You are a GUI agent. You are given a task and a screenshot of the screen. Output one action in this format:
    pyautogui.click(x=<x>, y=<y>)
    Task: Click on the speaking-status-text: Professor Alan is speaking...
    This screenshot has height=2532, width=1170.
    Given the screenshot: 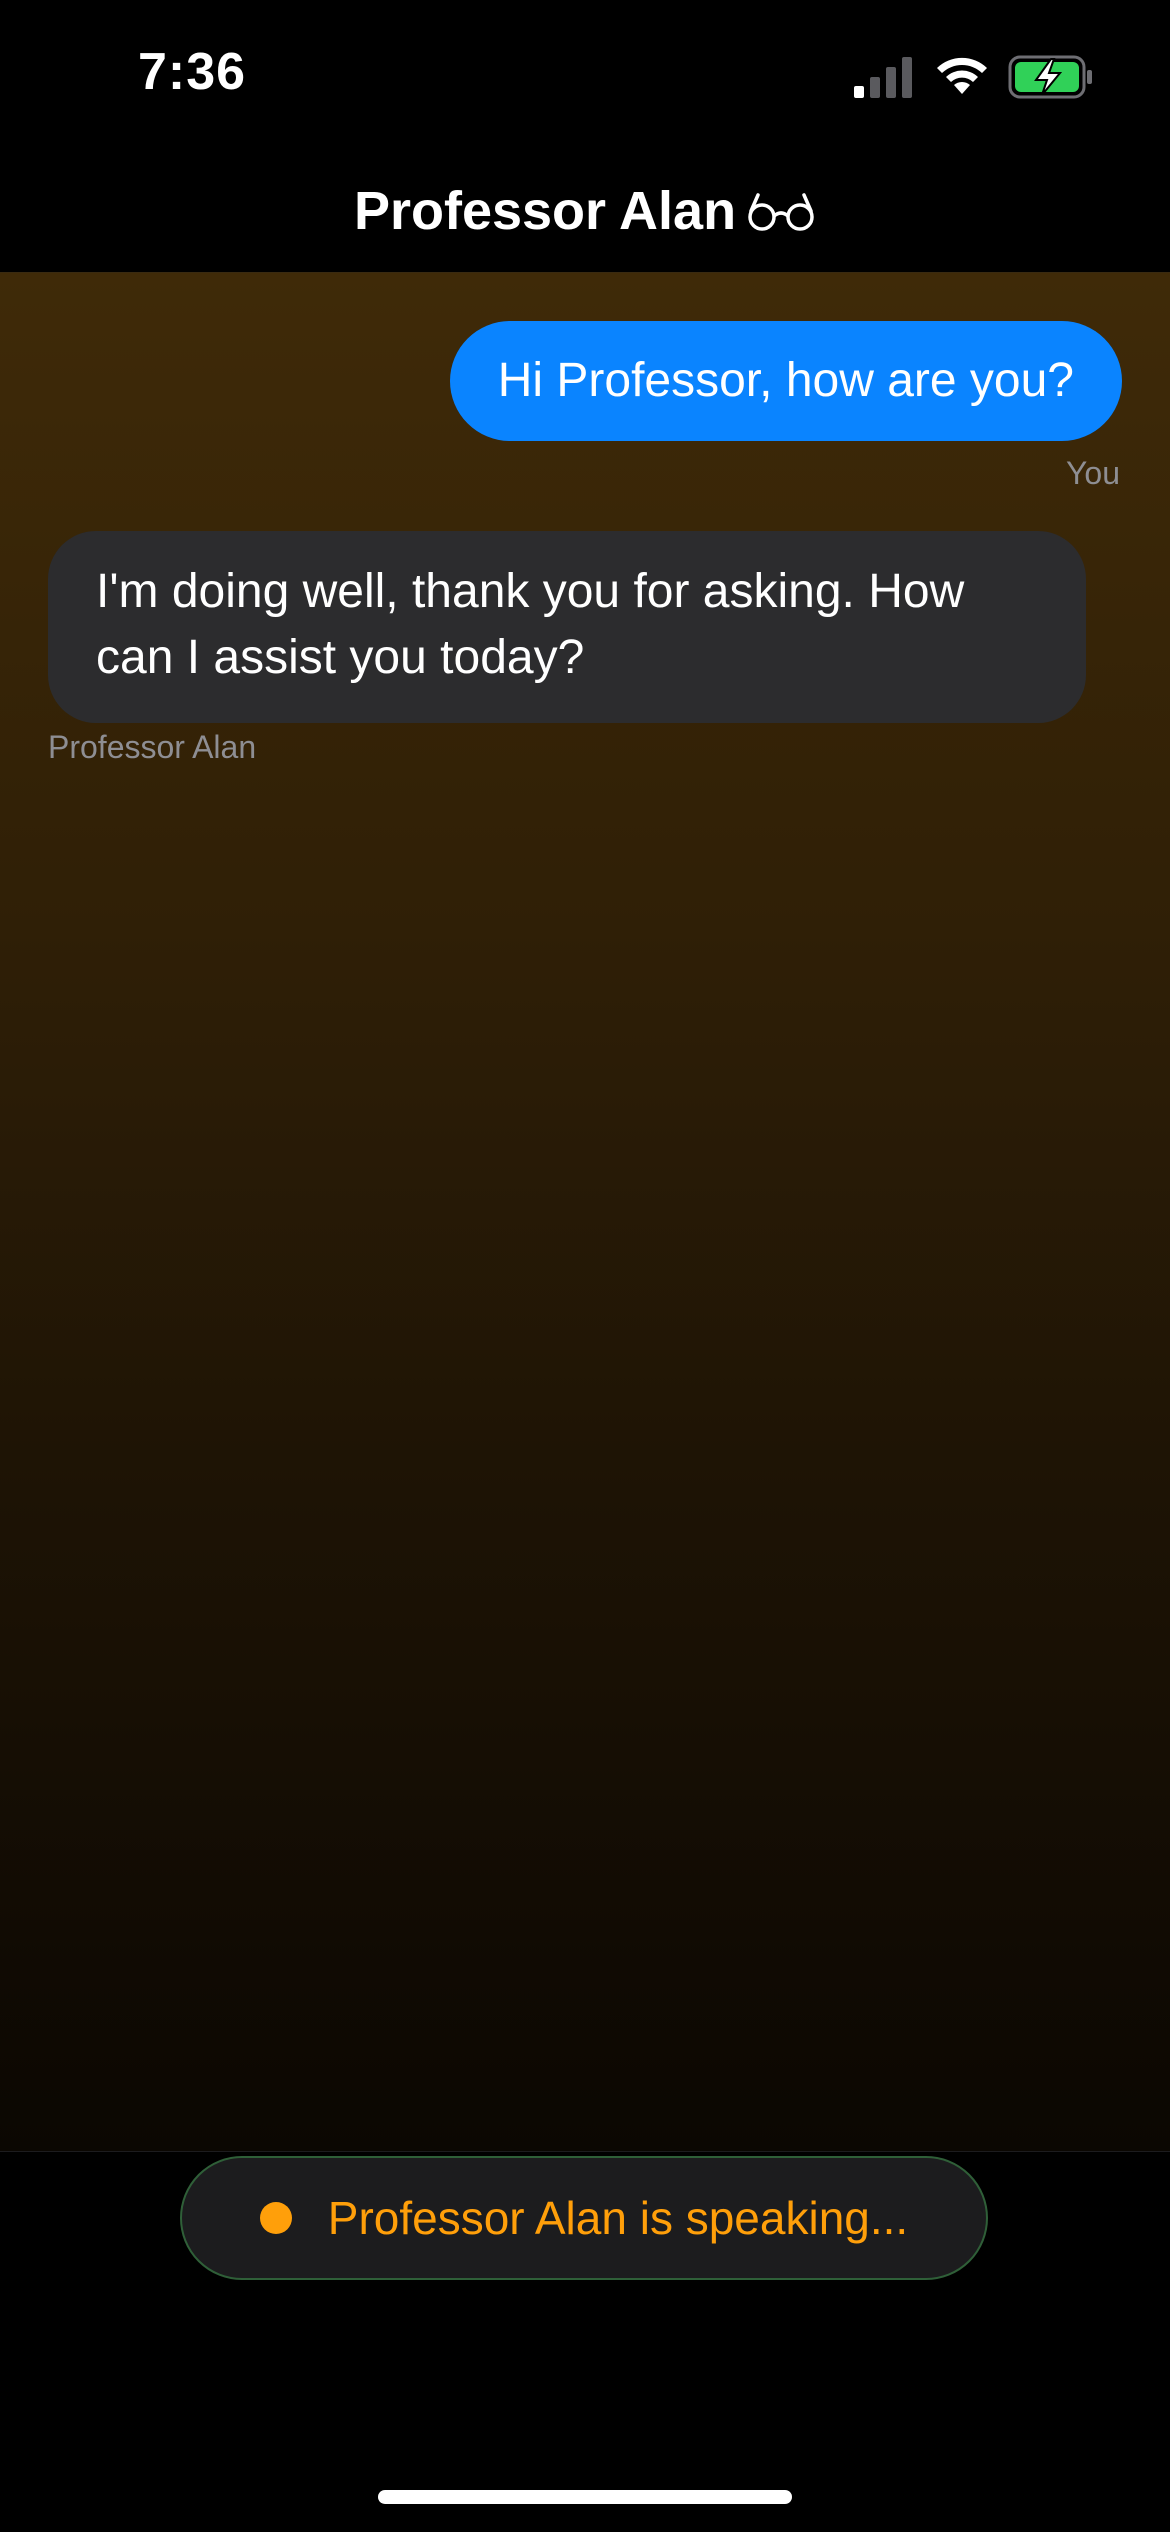 What is the action you would take?
    pyautogui.click(x=618, y=2218)
    